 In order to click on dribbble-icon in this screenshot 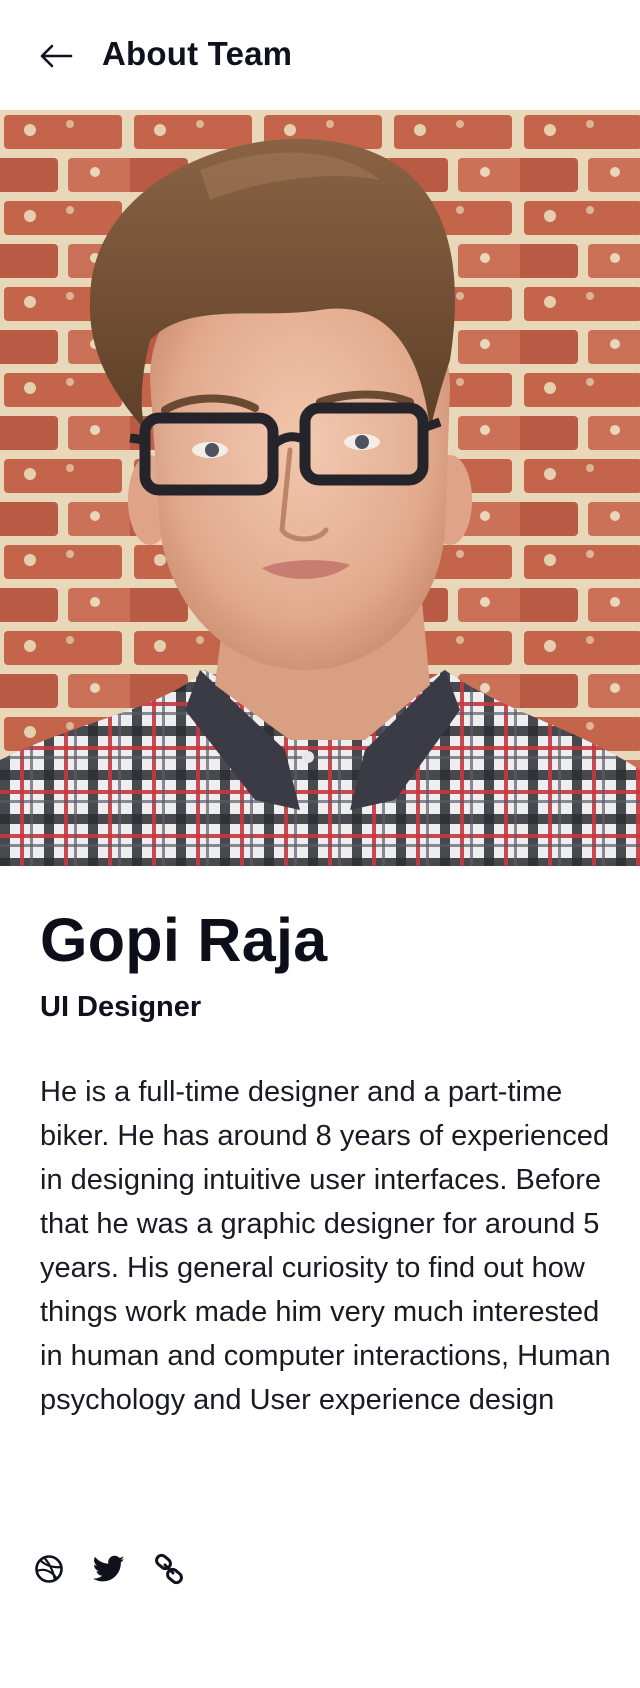, I will do `click(49, 1569)`.